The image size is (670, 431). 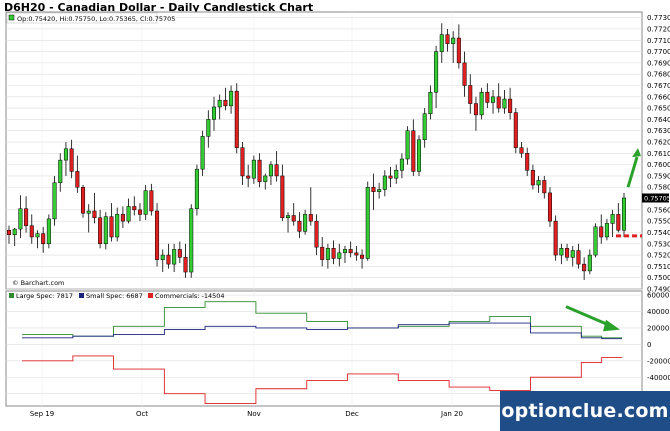 What do you see at coordinates (658, 41) in the screenshot?
I see `price-tick-label: 0.77100` at bounding box center [658, 41].